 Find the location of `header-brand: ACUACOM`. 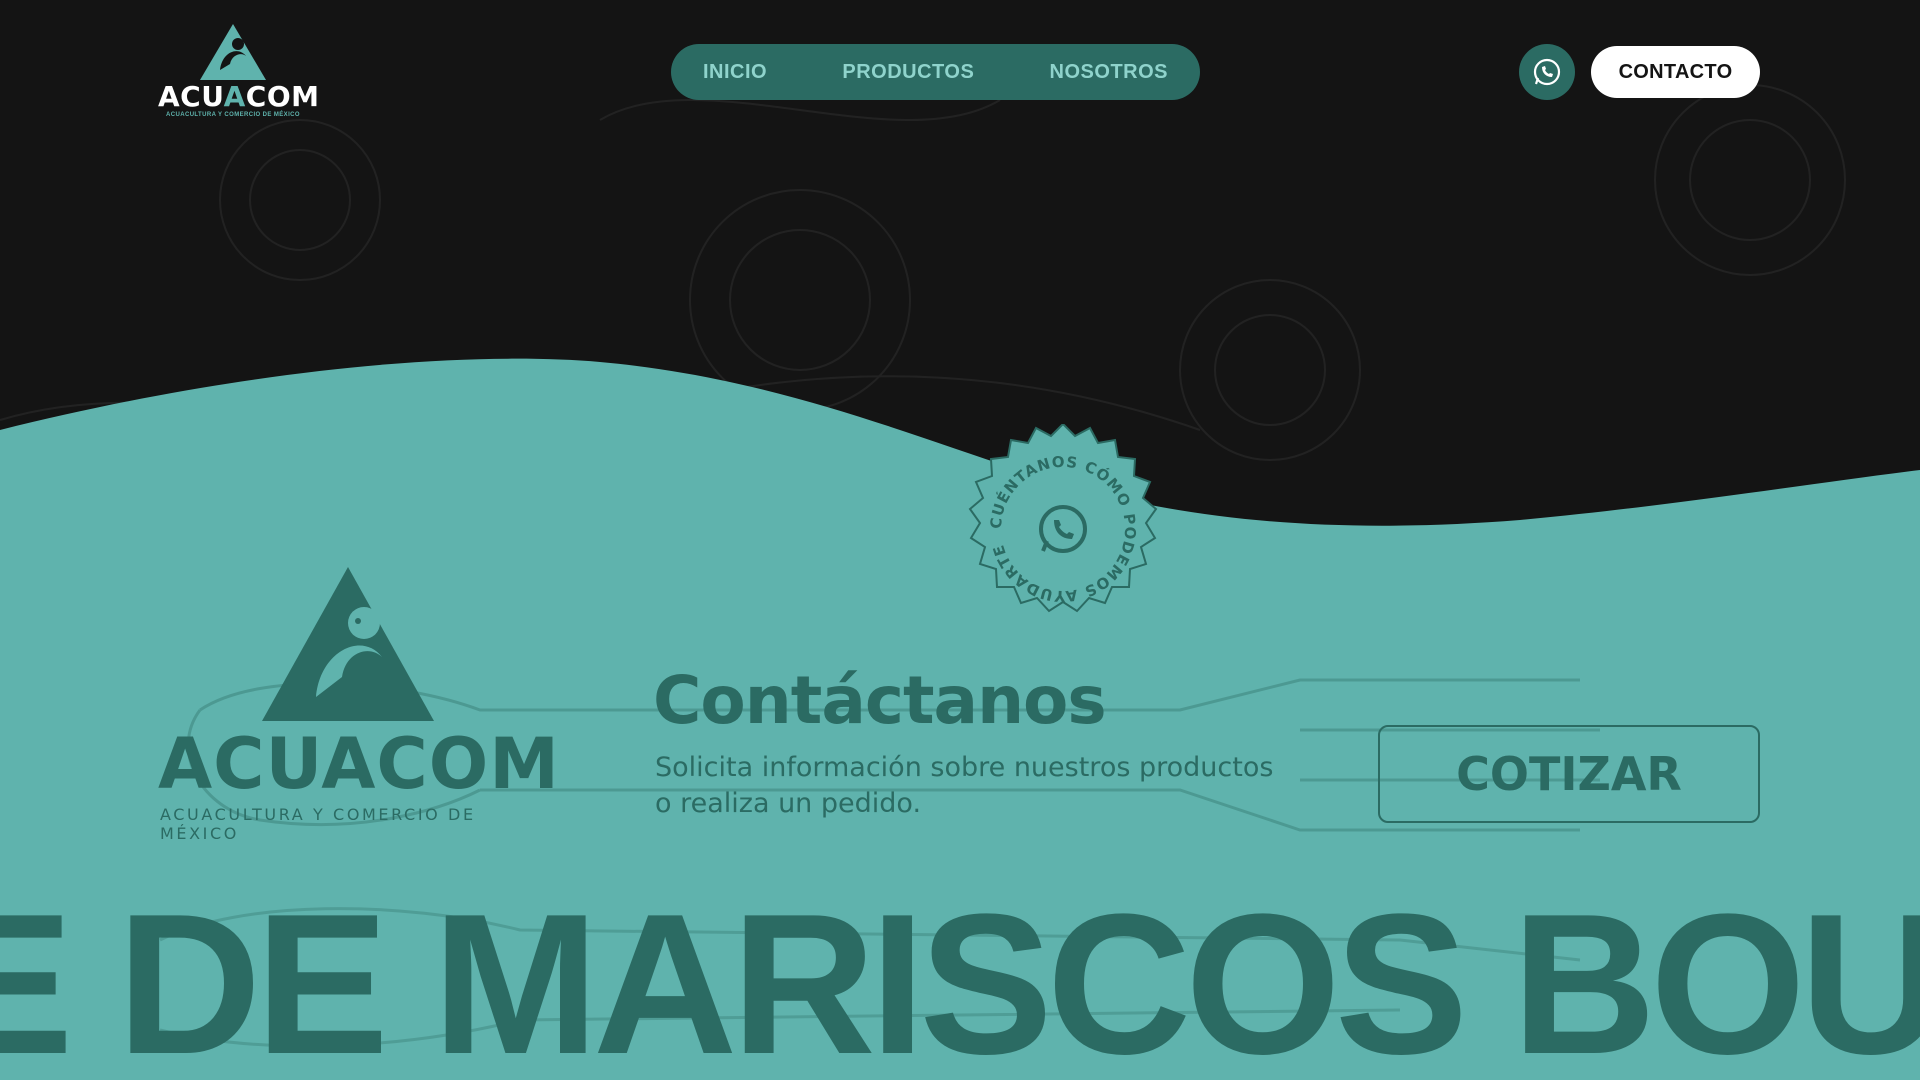

header-brand: ACUACOM is located at coordinates (239, 96).